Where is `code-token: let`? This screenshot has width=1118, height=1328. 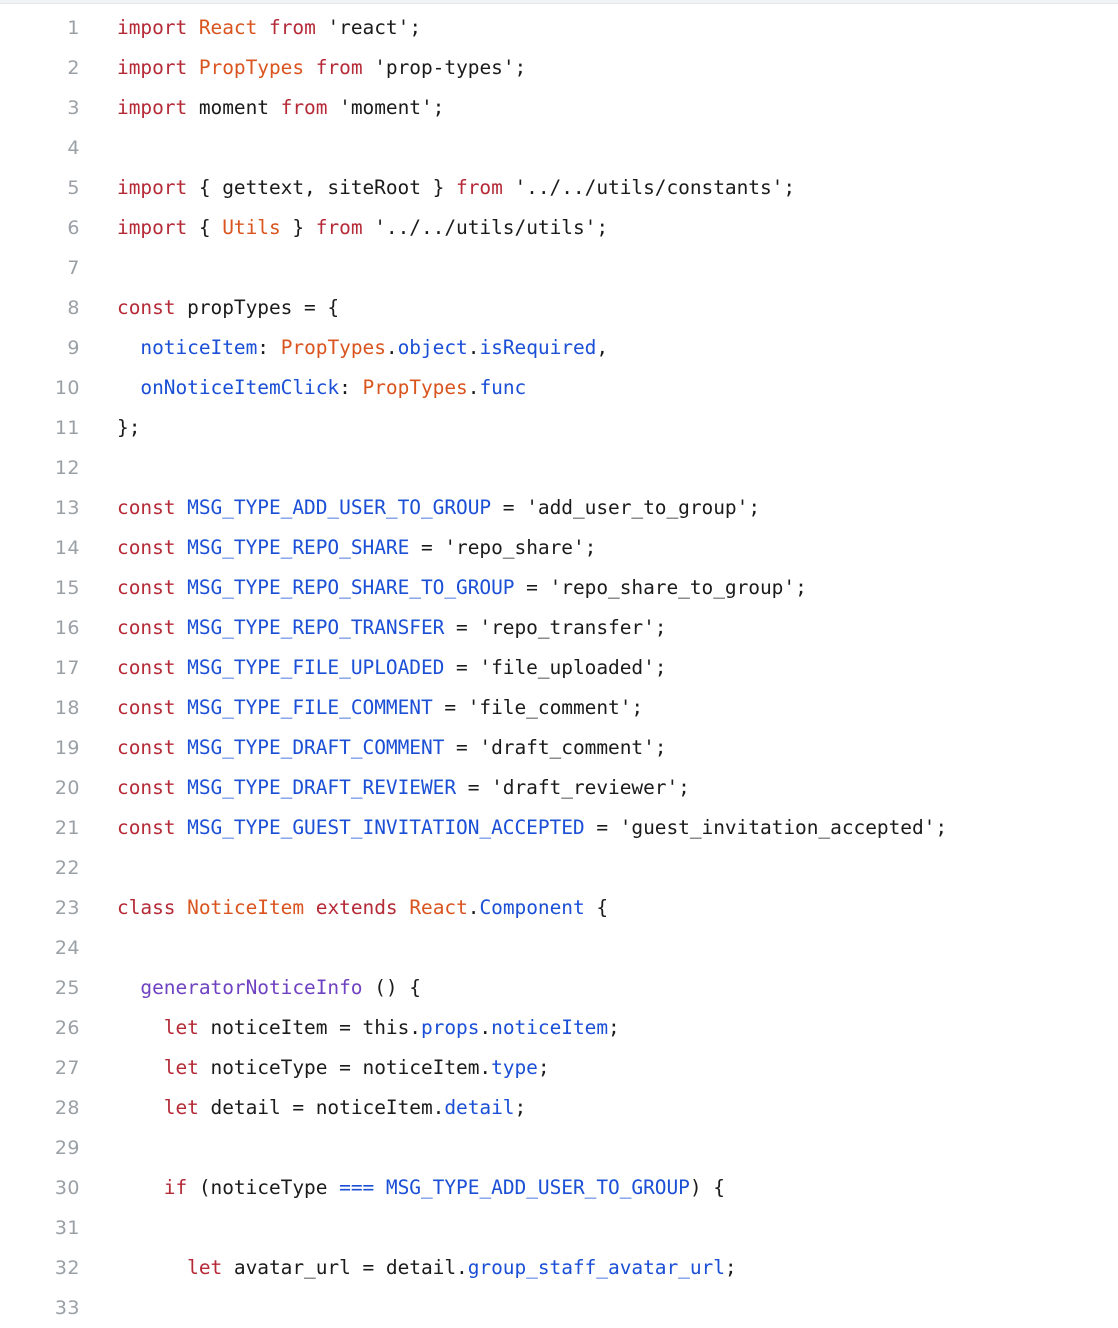 code-token: let is located at coordinates (205, 1267).